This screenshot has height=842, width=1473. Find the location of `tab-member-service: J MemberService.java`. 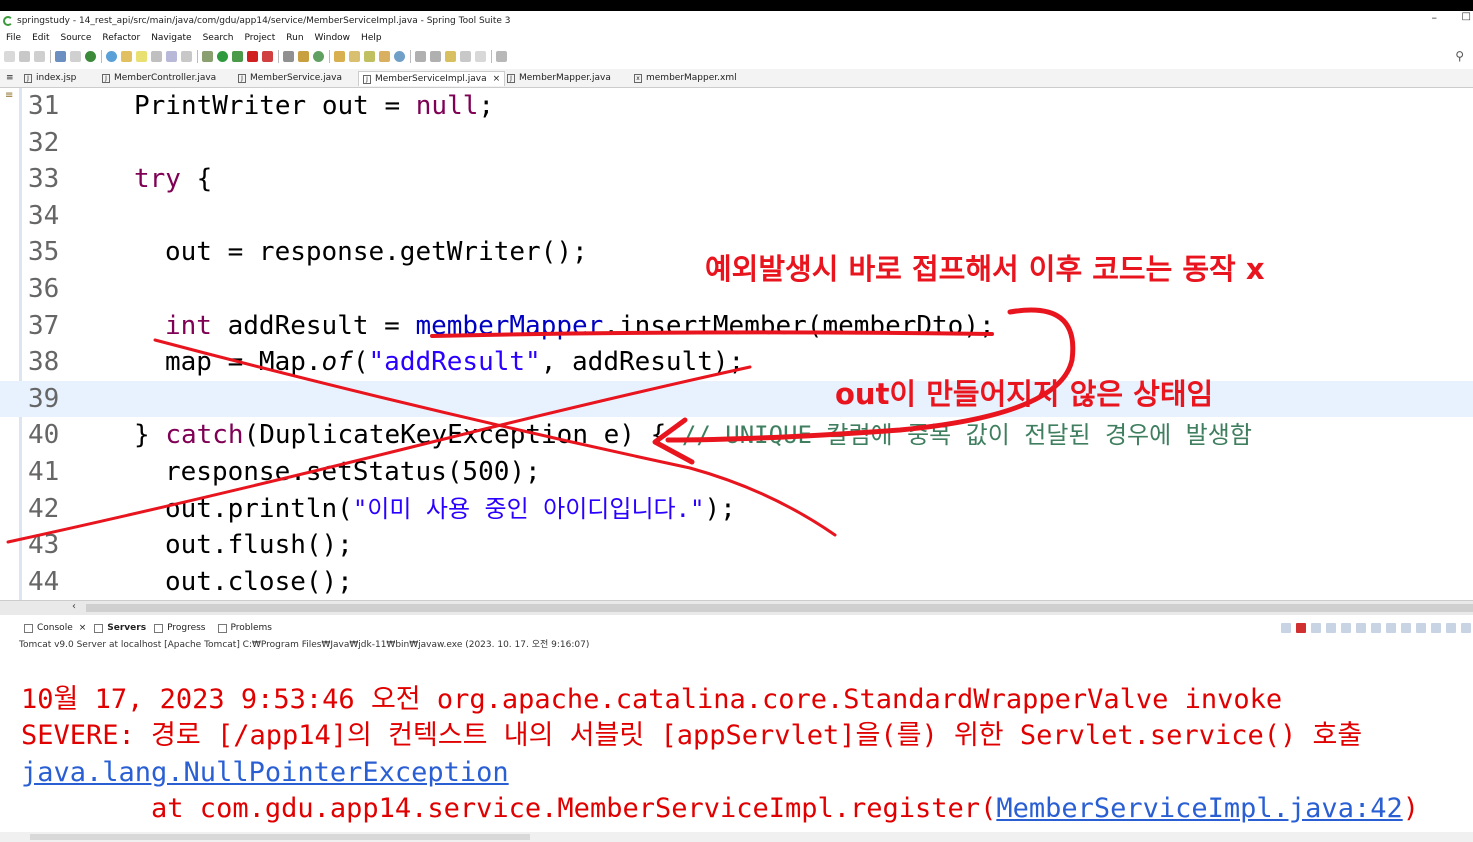

tab-member-service: J MemberService.java is located at coordinates (290, 78).